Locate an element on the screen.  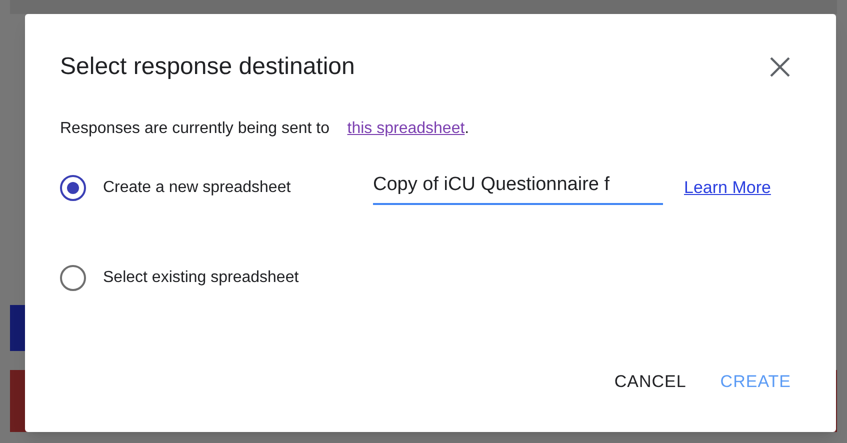
option-label: Select existing spreadsheet is located at coordinates (238, 278).